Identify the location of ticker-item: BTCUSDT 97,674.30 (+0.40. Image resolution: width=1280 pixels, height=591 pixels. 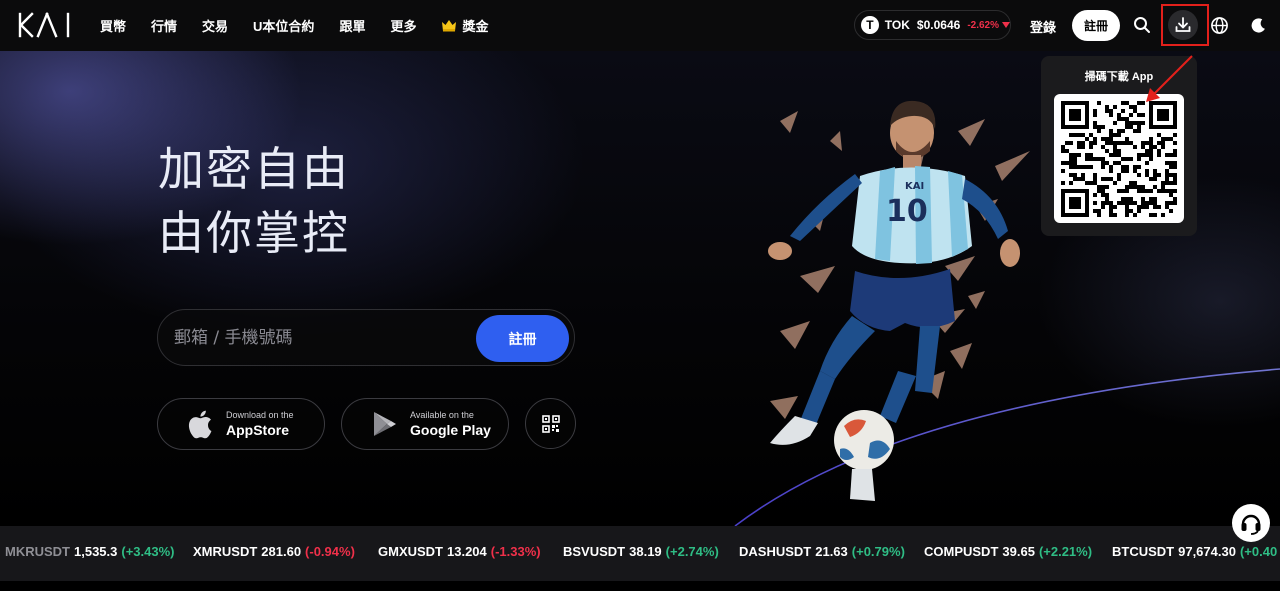
(1194, 551).